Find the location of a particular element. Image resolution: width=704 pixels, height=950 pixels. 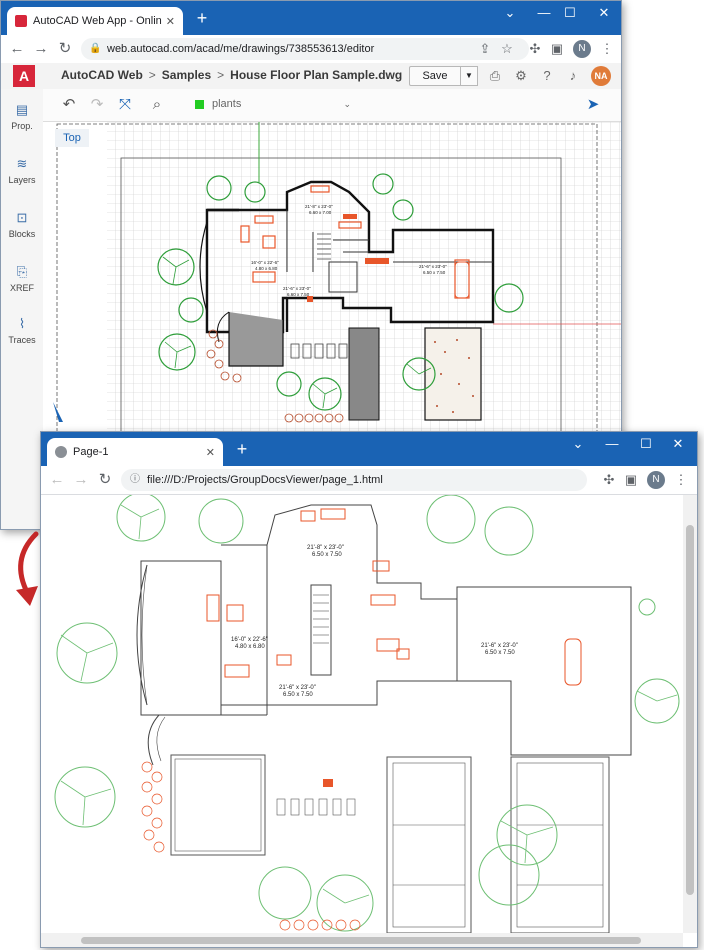

sidebar-item-blocks: ⊡ Blocks is located at coordinates (22, 224).